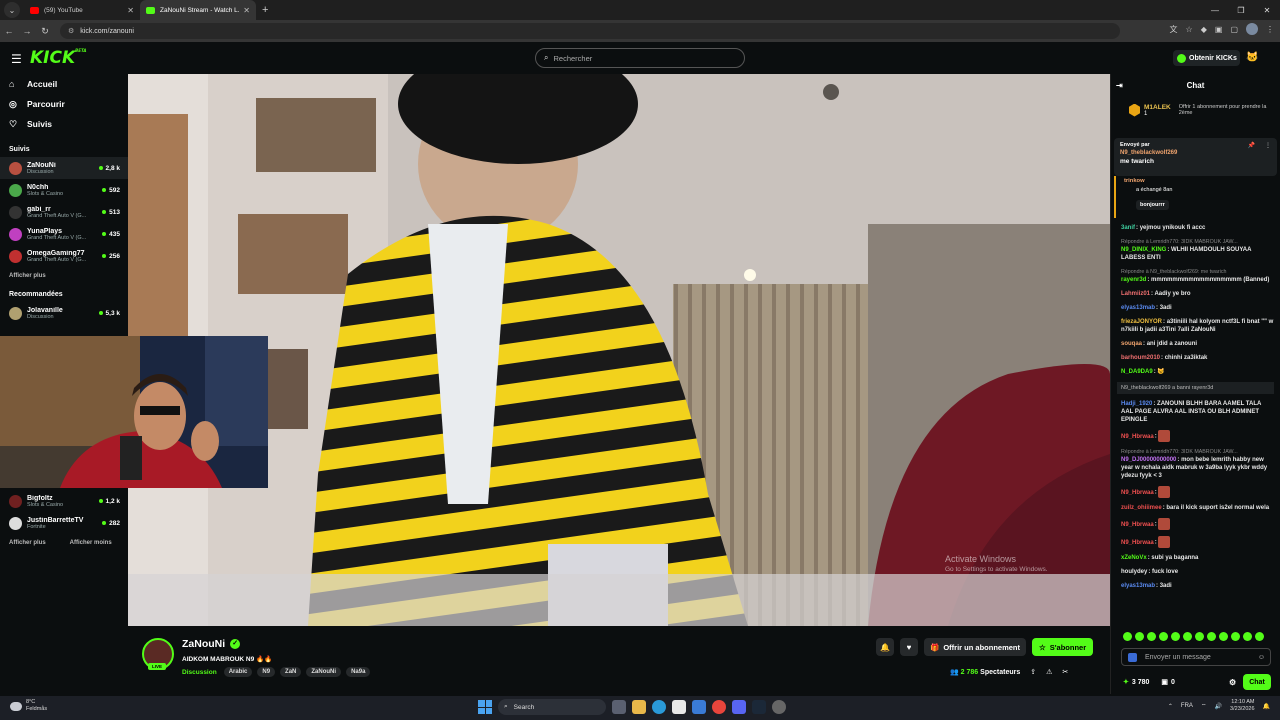  Describe the element at coordinates (485, 707) in the screenshot. I see `windows-start-icon` at that location.